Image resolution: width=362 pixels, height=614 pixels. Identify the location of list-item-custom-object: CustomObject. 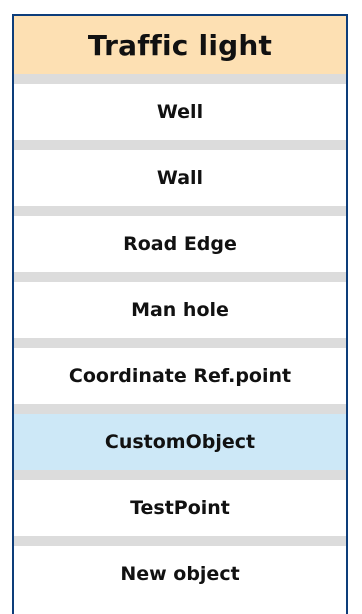
(180, 442).